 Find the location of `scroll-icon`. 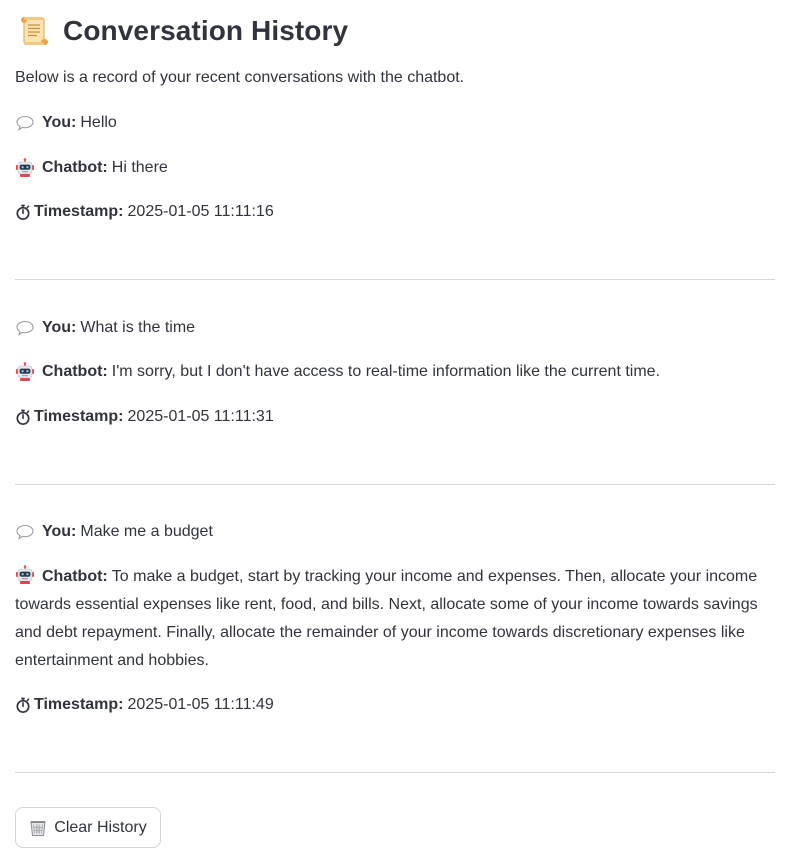

scroll-icon is located at coordinates (34, 31).